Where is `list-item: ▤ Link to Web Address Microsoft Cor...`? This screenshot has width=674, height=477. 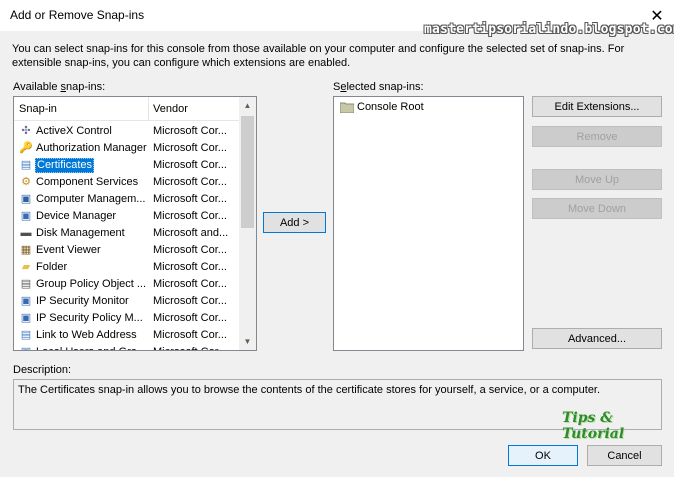
list-item: ▤ Link to Web Address Microsoft Cor... is located at coordinates (127, 335).